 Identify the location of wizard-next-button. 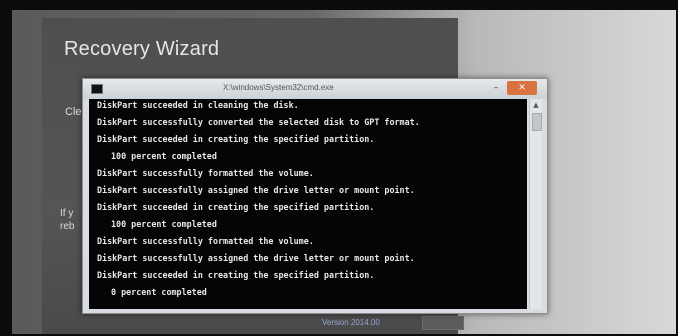
(443, 323).